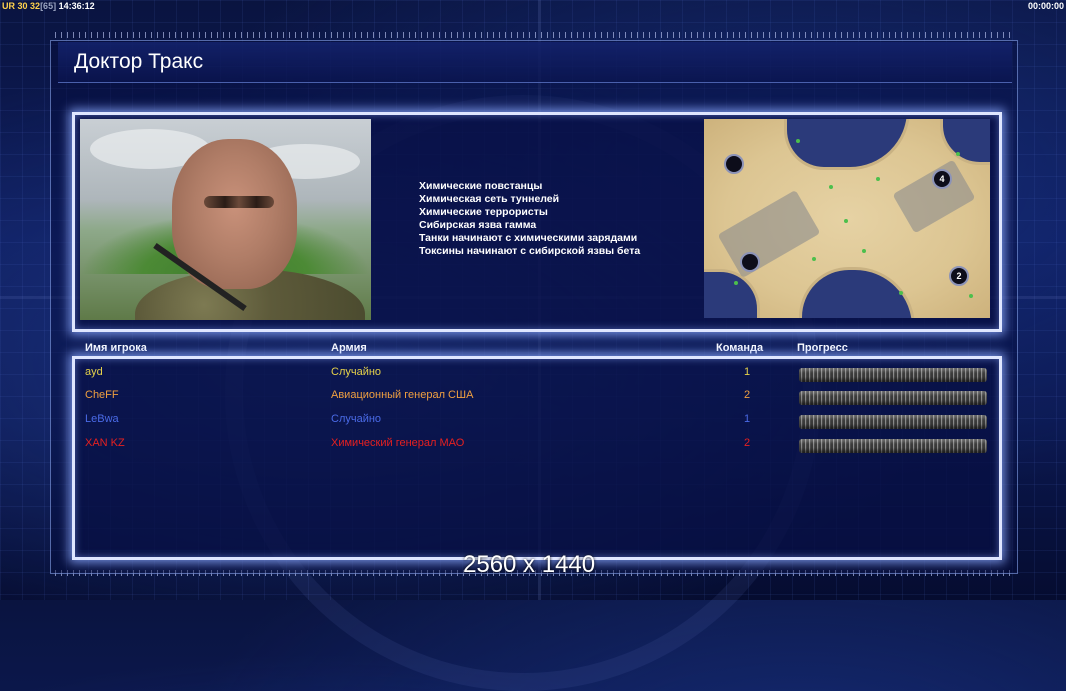 The height and width of the screenshot is (691, 1066). Describe the element at coordinates (489, 199) in the screenshot. I see `trait-item: Химическая сеть туннелей` at that location.